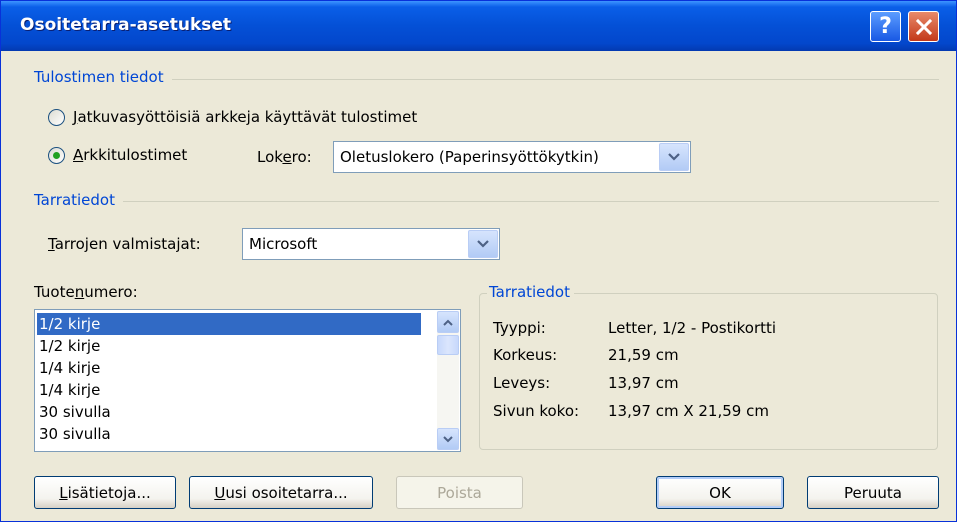 The image size is (957, 522). I want to click on ok-button: OK, so click(720, 492).